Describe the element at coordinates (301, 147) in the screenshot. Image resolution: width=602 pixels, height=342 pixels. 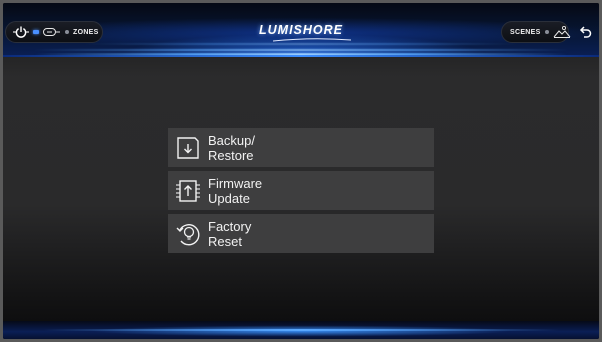
I see `backup-restore-button: Backup/ Restore` at that location.